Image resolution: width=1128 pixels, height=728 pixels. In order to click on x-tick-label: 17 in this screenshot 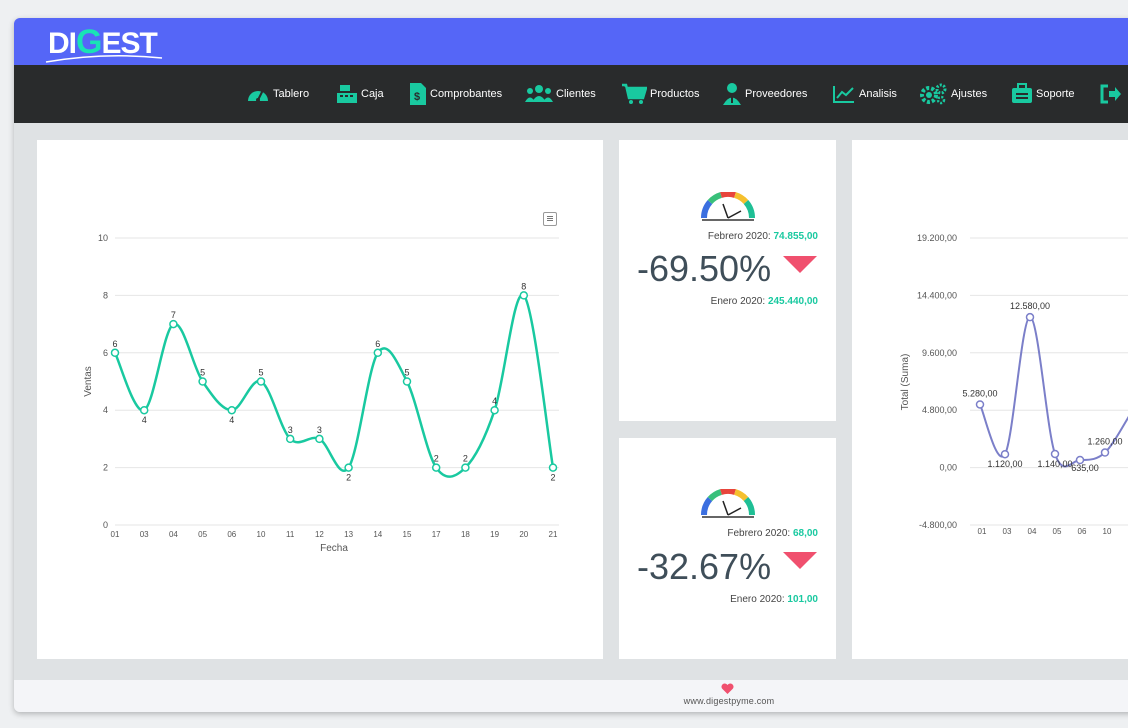, I will do `click(436, 534)`.